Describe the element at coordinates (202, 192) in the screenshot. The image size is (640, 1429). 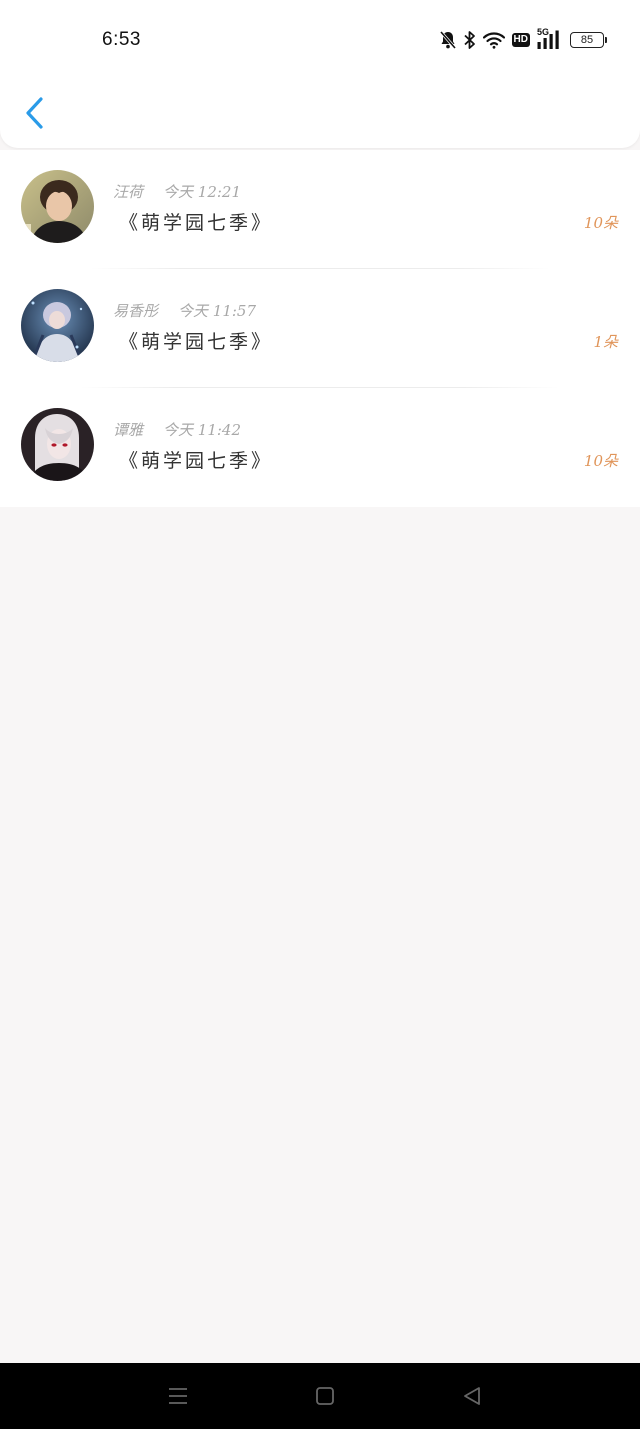
I see `send-time: 今天 12:21` at that location.